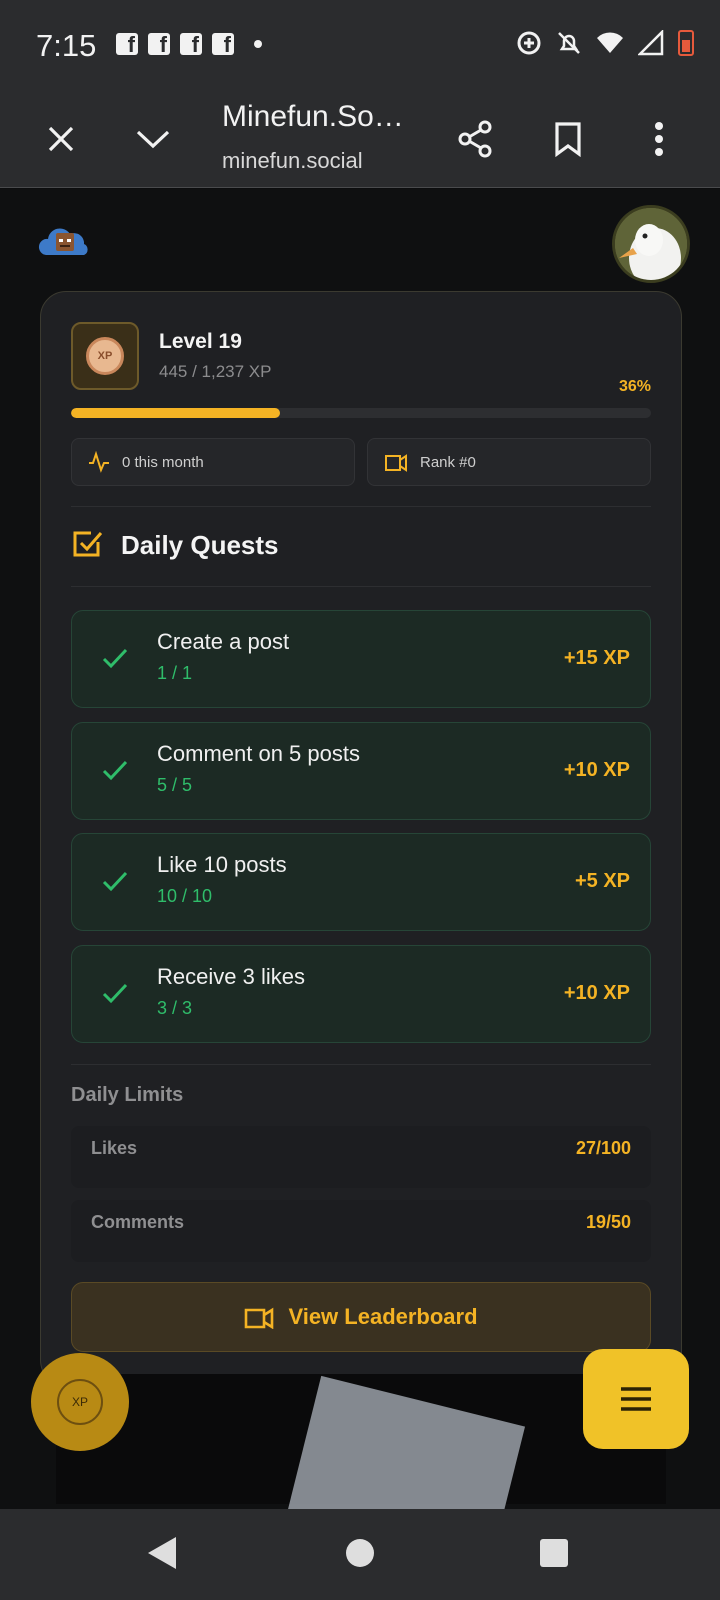 The height and width of the screenshot is (1600, 720). I want to click on activity-icon, so click(99, 462).